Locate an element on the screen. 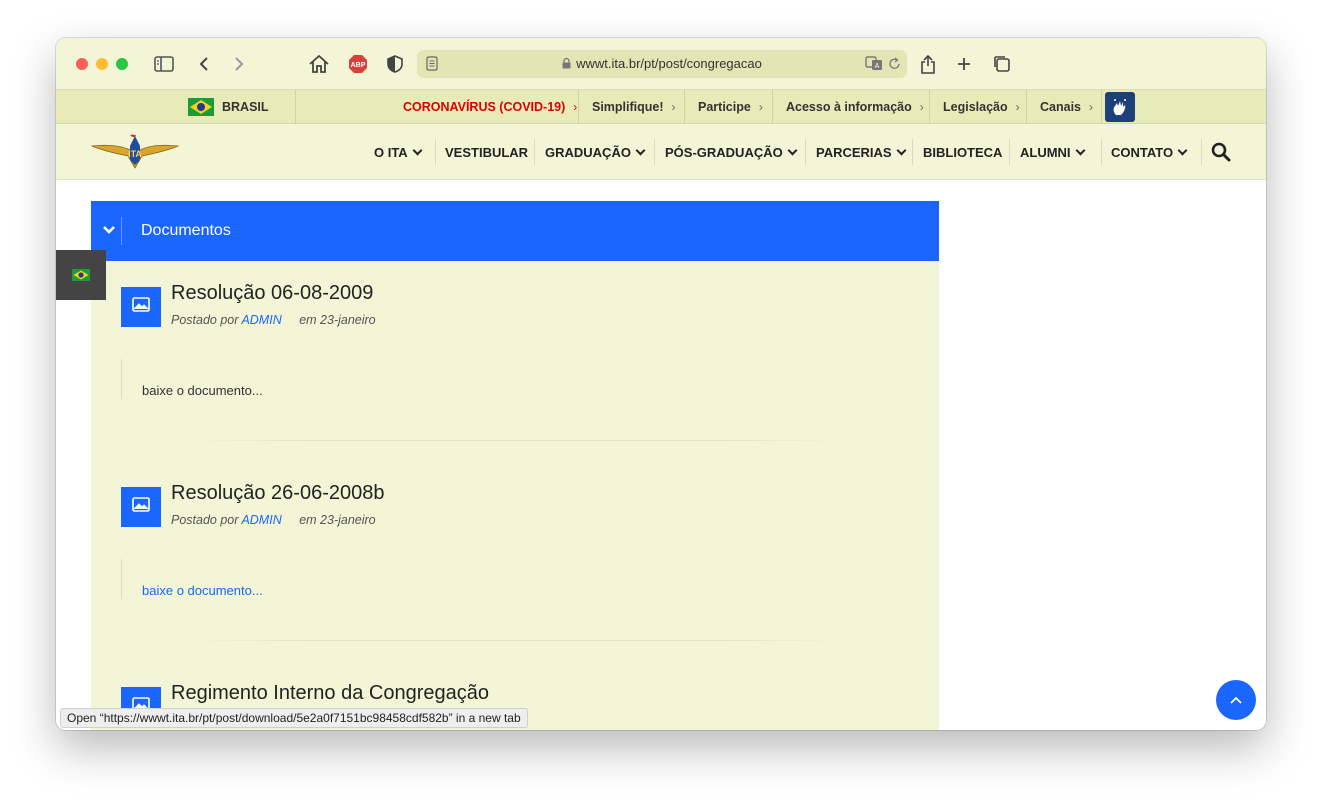  share-icon is located at coordinates (928, 64).